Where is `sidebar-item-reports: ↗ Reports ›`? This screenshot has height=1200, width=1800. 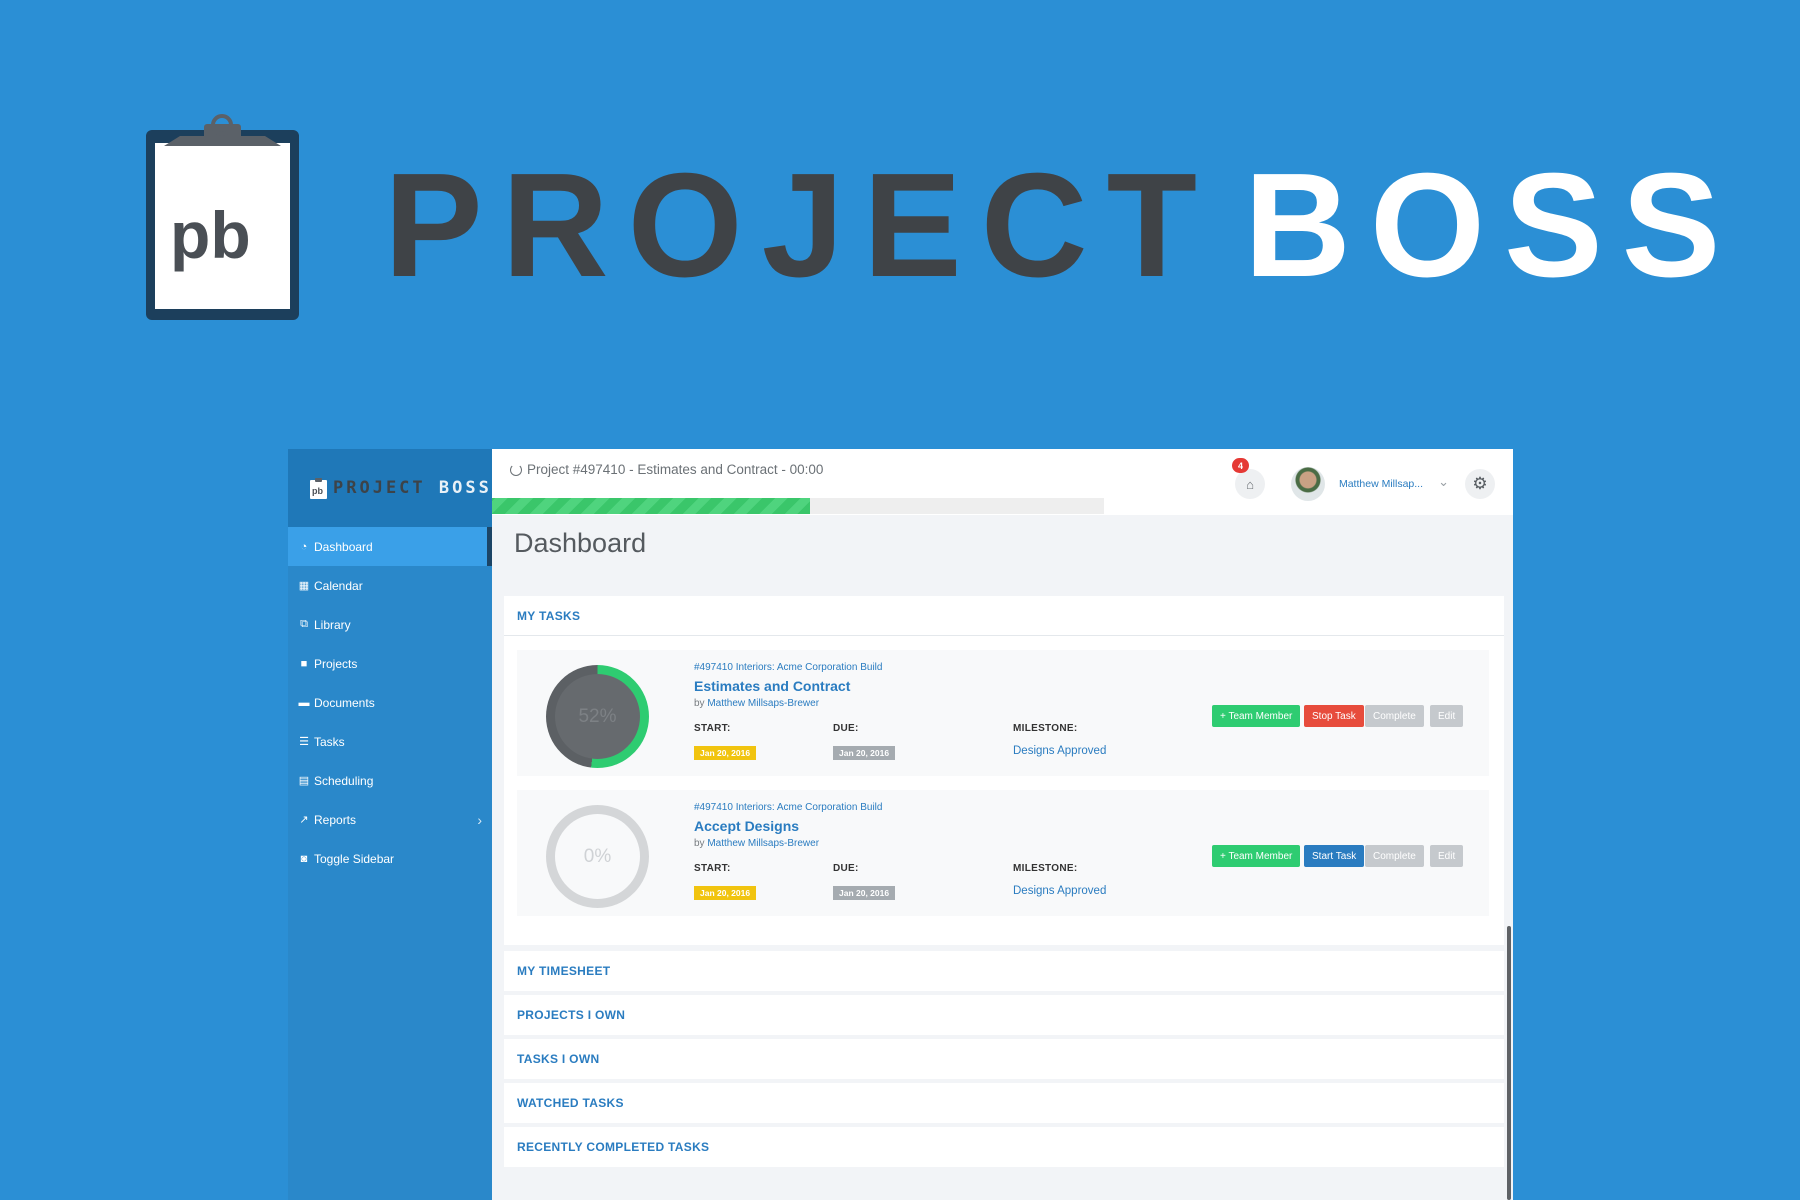
sidebar-item-reports: ↗ Reports › is located at coordinates (390, 819).